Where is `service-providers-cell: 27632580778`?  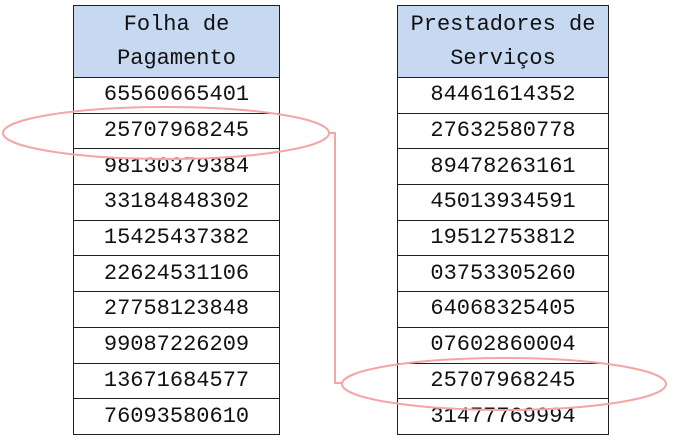 service-providers-cell: 27632580778 is located at coordinates (503, 131).